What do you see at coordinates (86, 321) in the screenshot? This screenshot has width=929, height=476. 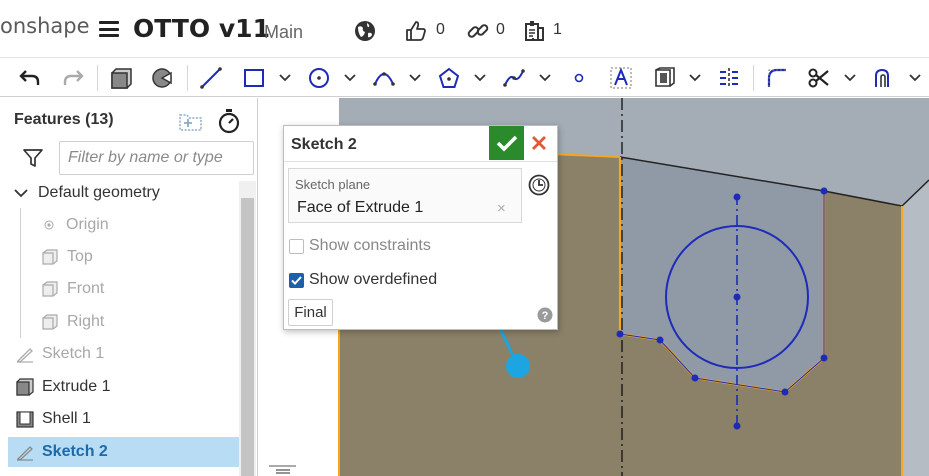 I see `tree-item-label: Right` at bounding box center [86, 321].